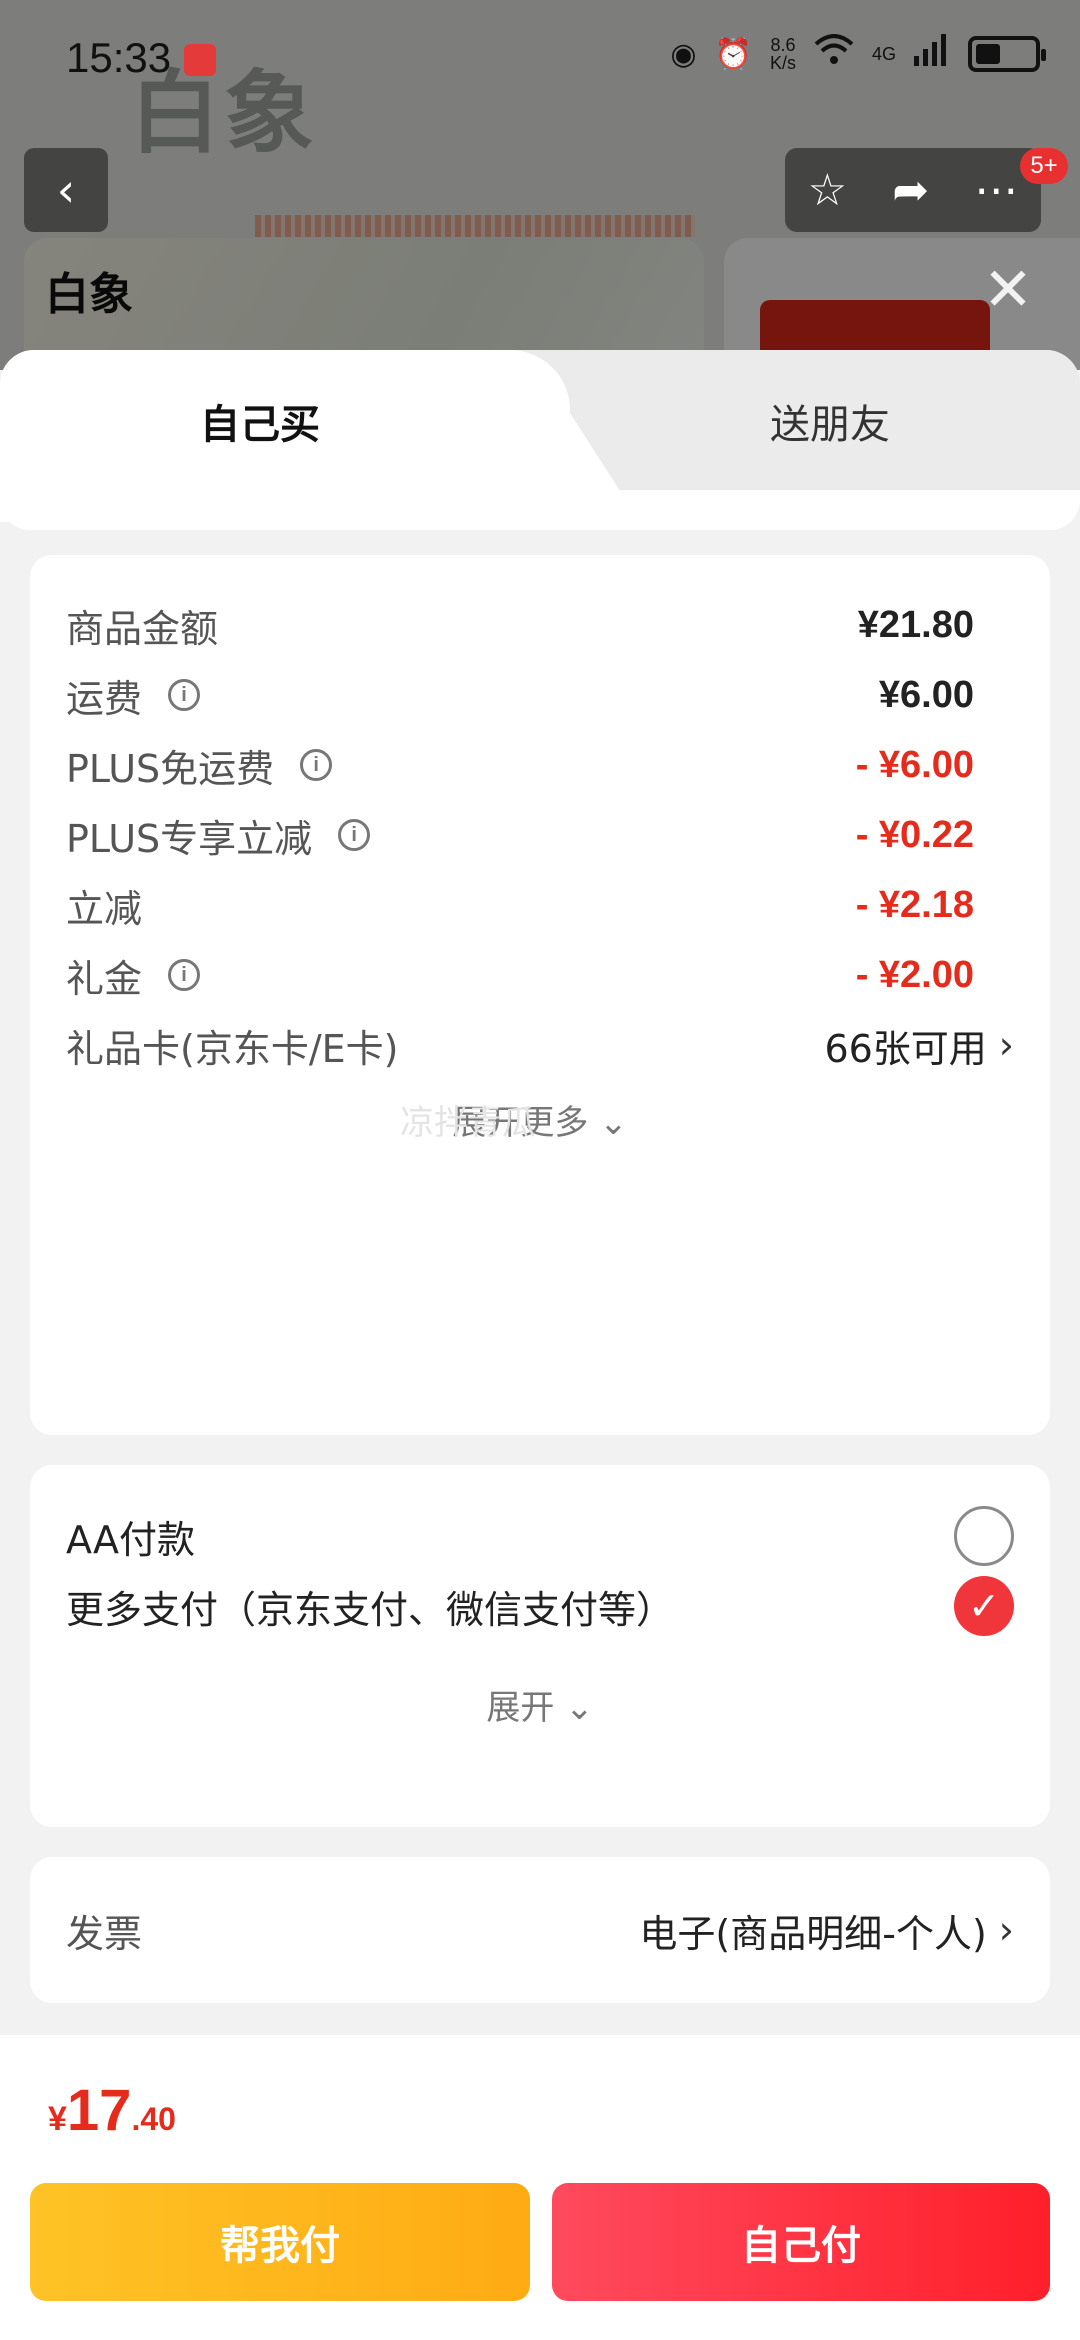  I want to click on total-integer: 17, so click(99, 2110).